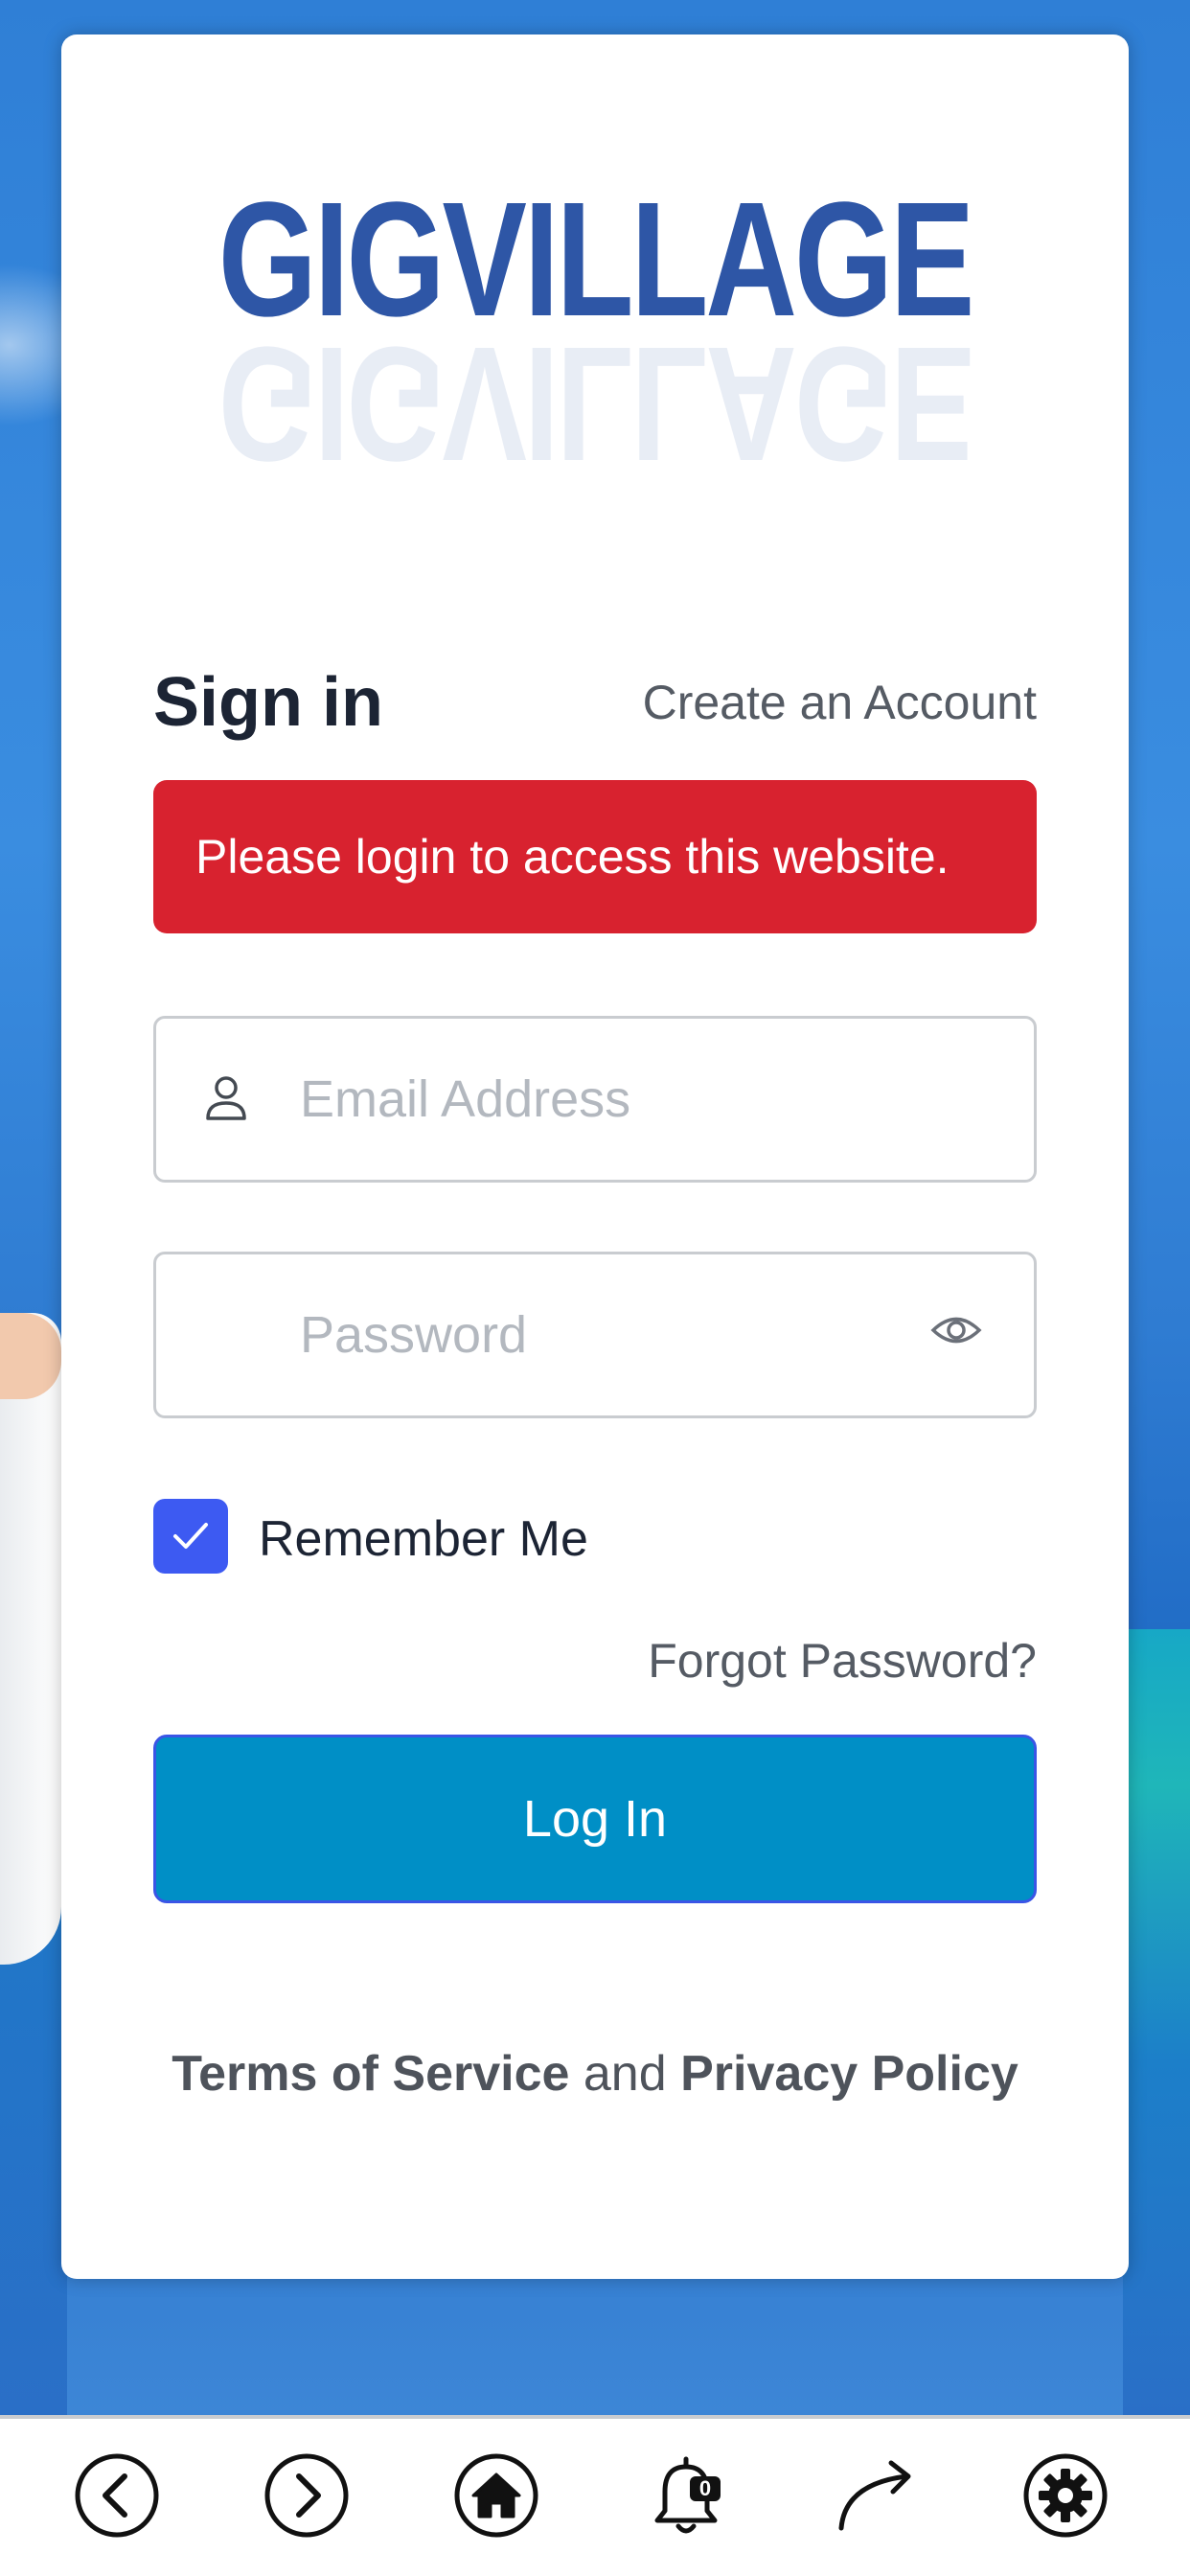  I want to click on forgot-password-link: Forgot Password?, so click(842, 1661).